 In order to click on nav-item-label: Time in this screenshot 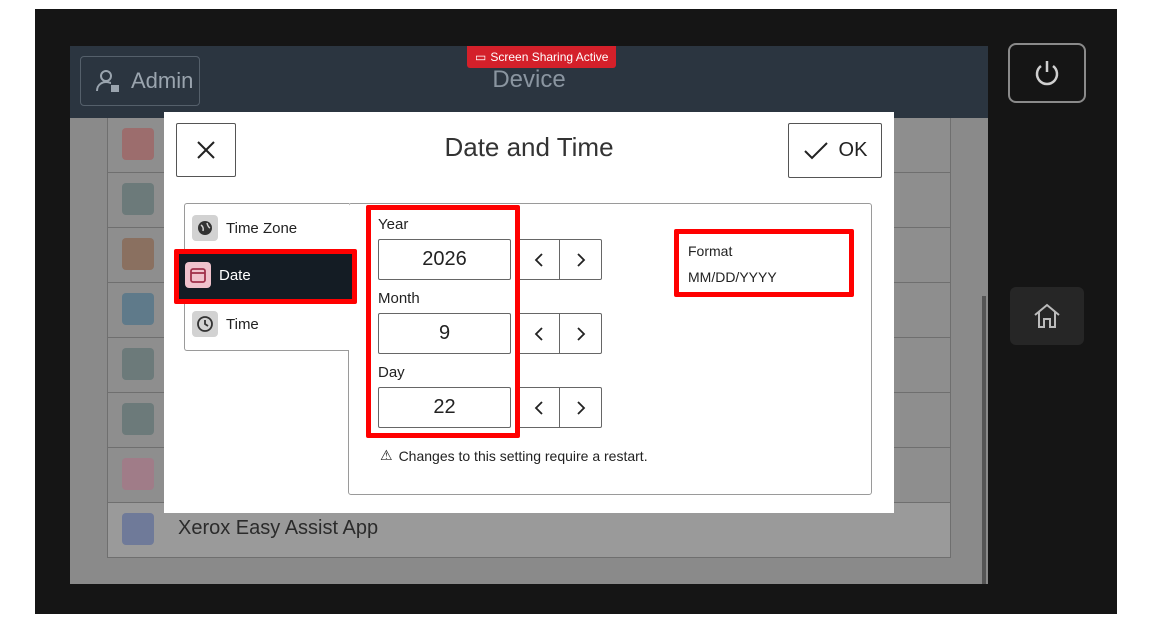, I will do `click(242, 324)`.